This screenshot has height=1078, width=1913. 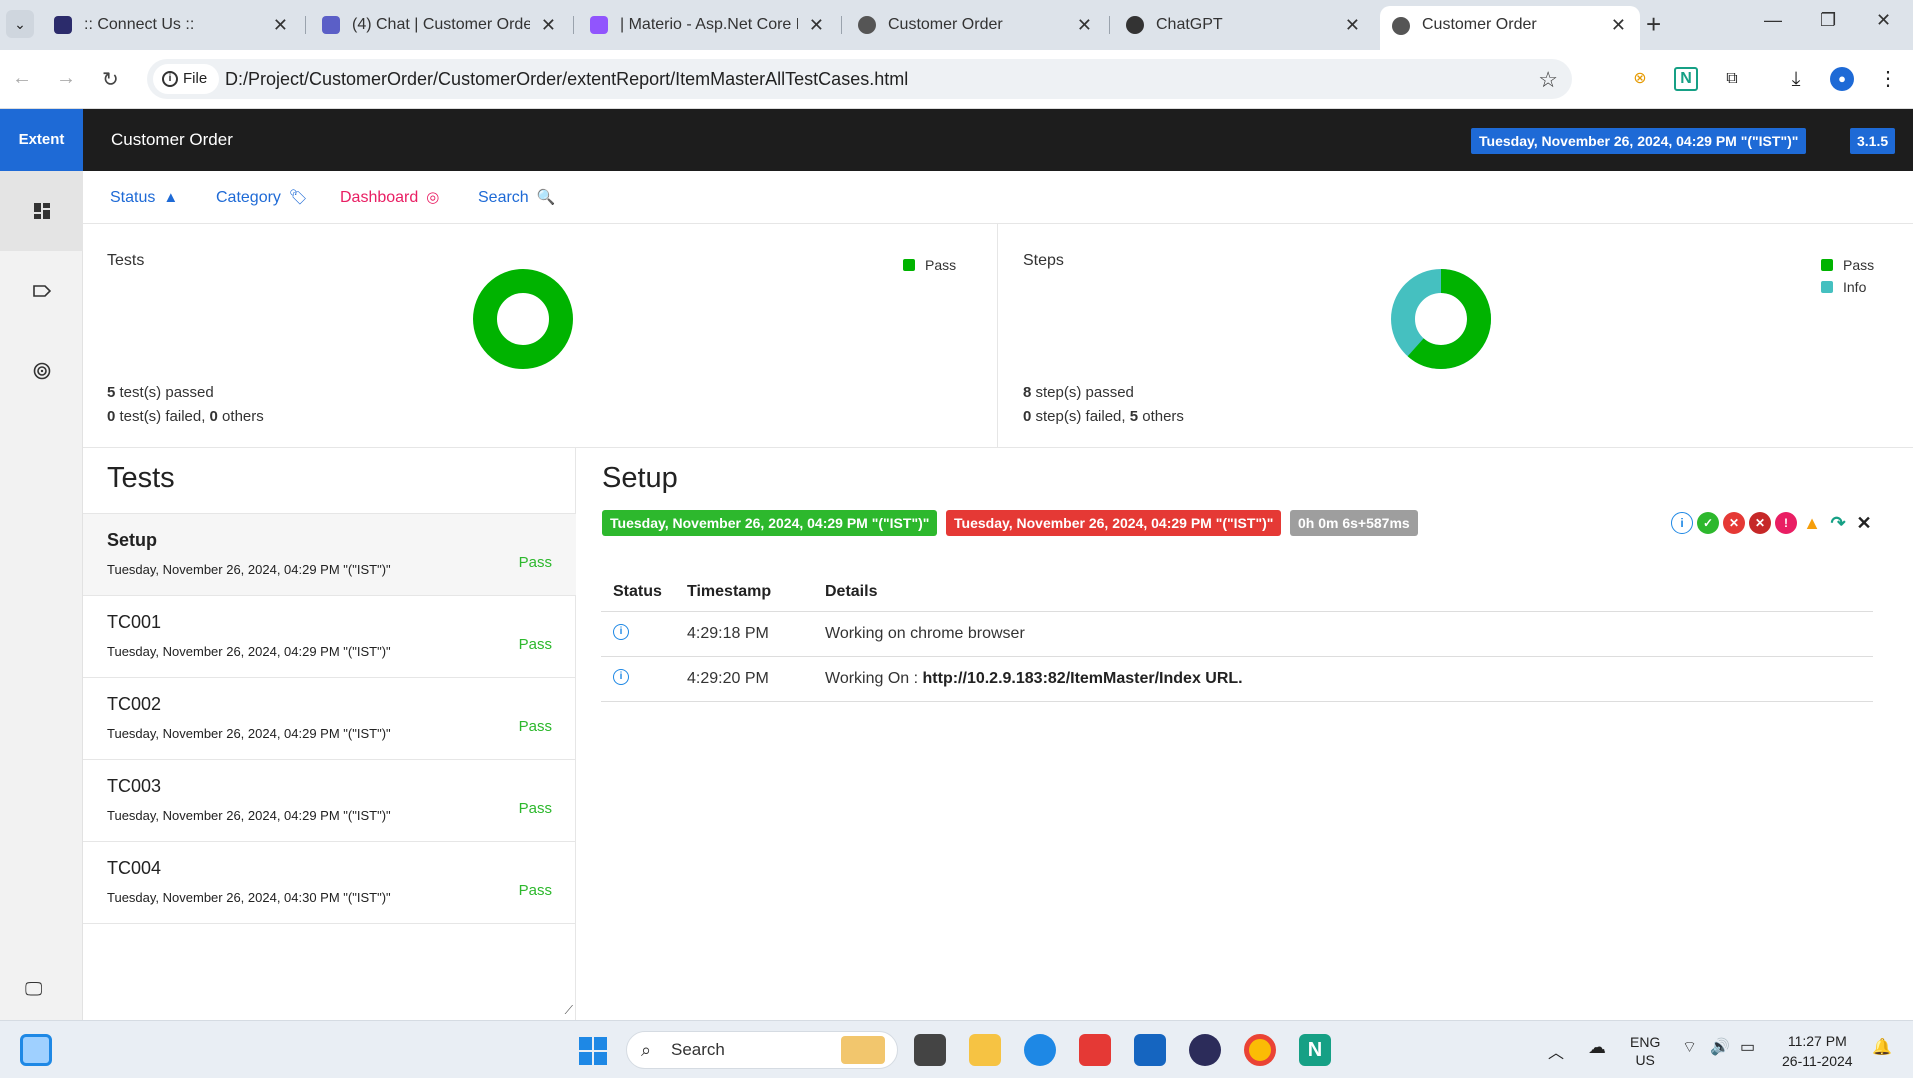 What do you see at coordinates (1597, 1047) in the screenshot?
I see `onedrive-cloud-icon: ☁` at bounding box center [1597, 1047].